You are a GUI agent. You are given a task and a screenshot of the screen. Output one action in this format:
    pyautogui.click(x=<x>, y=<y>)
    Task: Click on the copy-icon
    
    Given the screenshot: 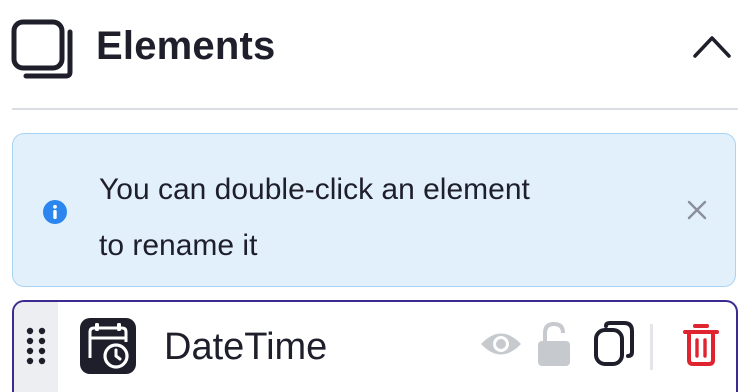 What is the action you would take?
    pyautogui.click(x=614, y=346)
    